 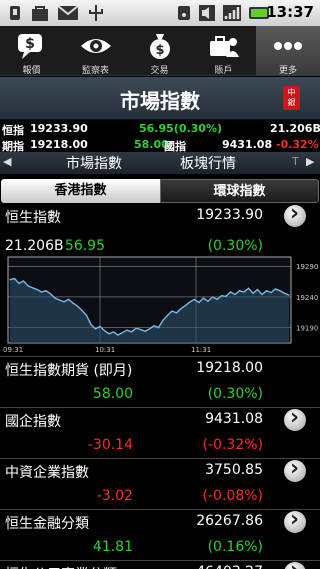 I want to click on wifi-icon, so click(x=184, y=13).